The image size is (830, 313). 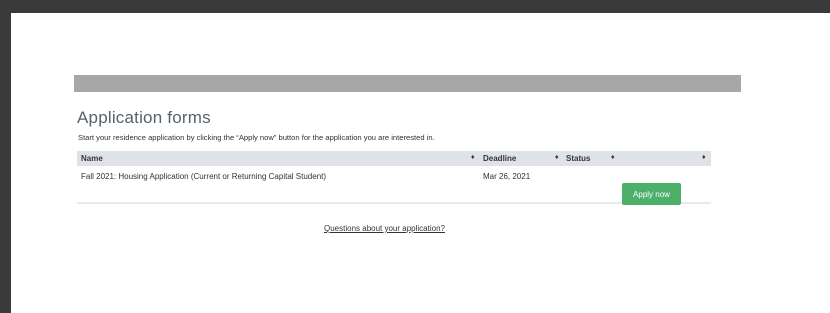 What do you see at coordinates (507, 176) in the screenshot?
I see `application-deadline: Mar 26, 2021` at bounding box center [507, 176].